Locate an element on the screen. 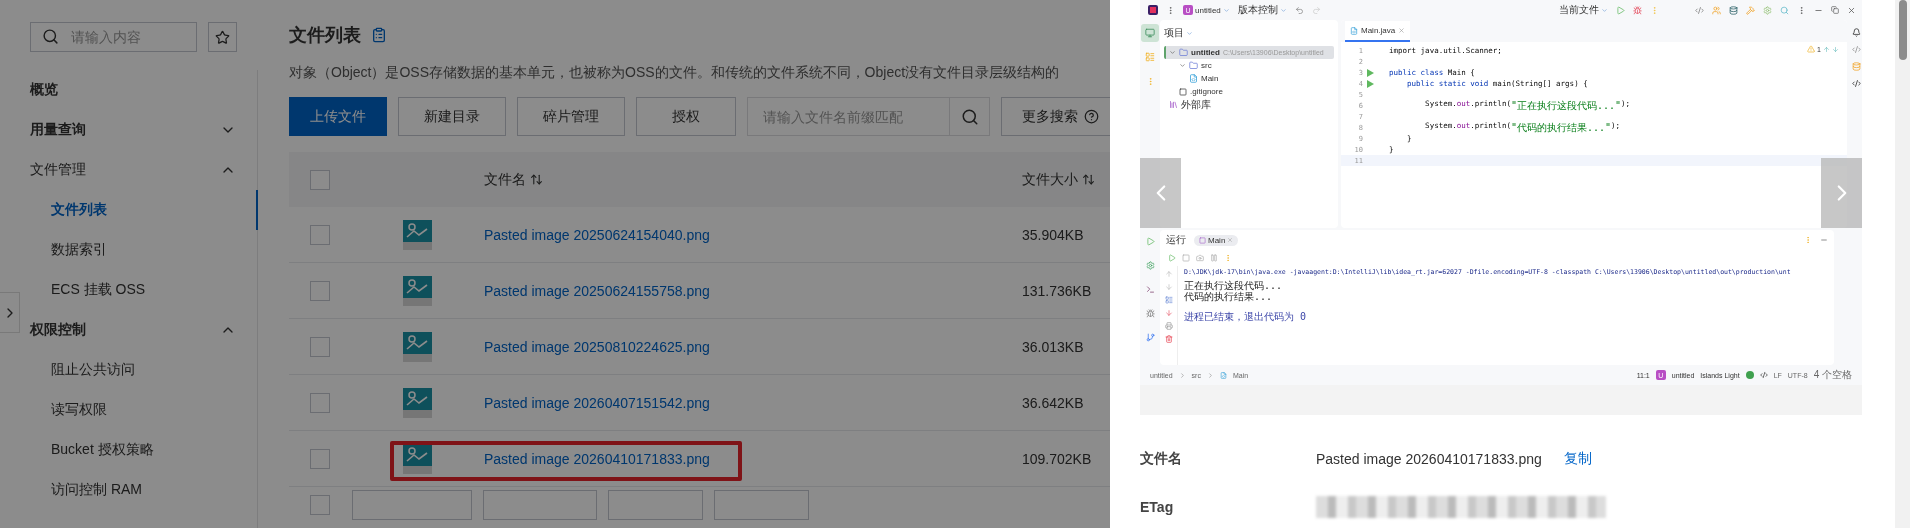 The height and width of the screenshot is (528, 1910). nav-item: 访问控制 RAM is located at coordinates (129, 490).